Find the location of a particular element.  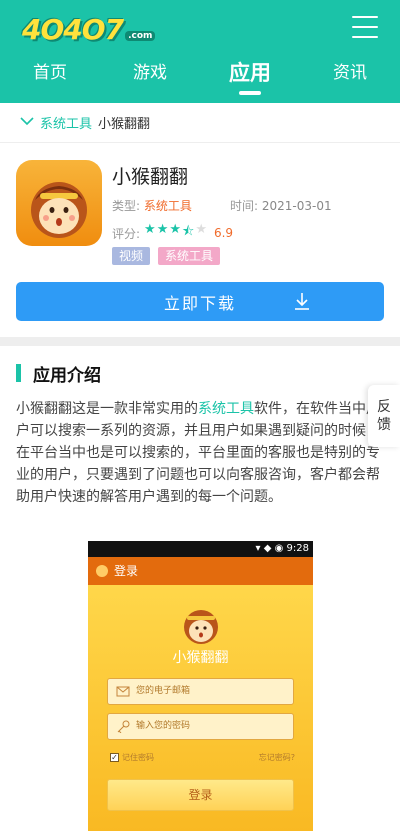

screenshot-forgot: 忘记密码? is located at coordinates (276, 757).